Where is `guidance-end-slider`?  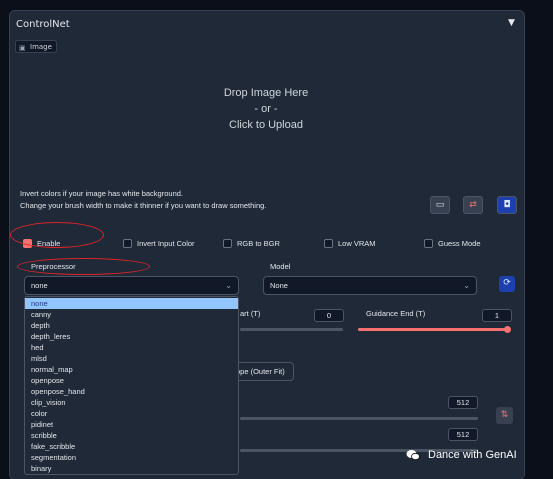
guidance-end-slider is located at coordinates (432, 329).